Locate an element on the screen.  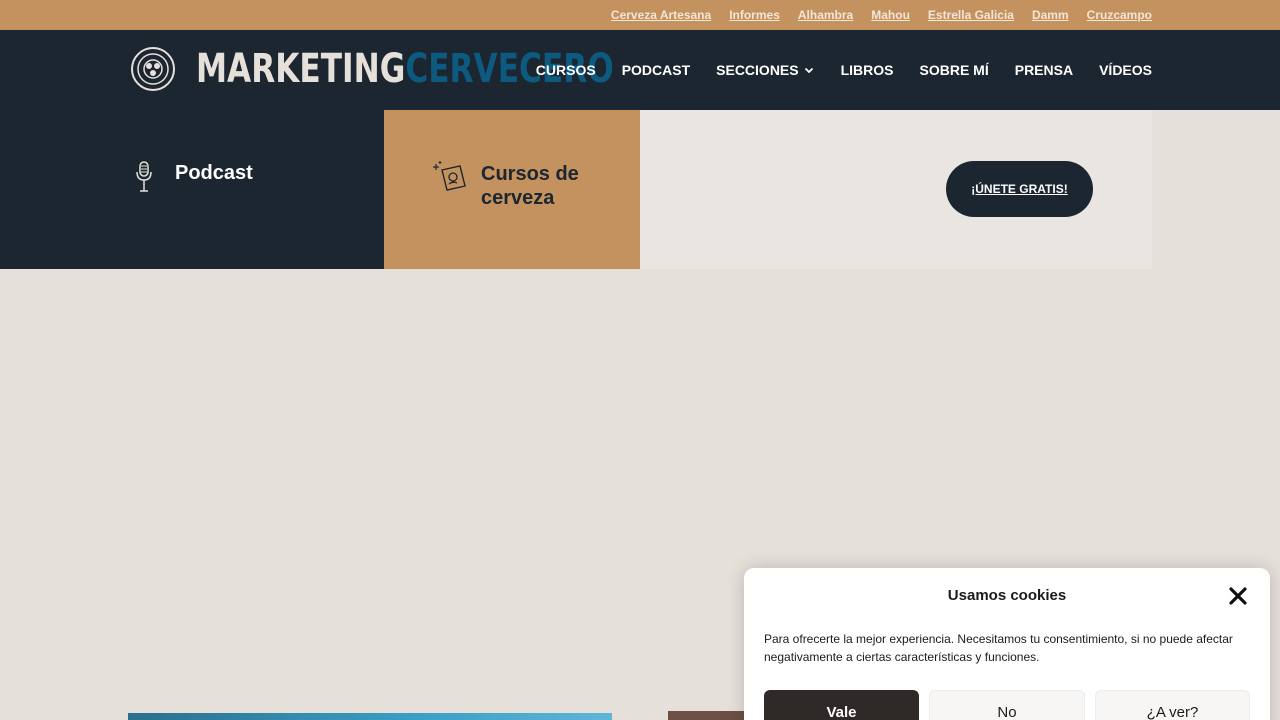
nav-label: VÍDEOS is located at coordinates (1125, 70).